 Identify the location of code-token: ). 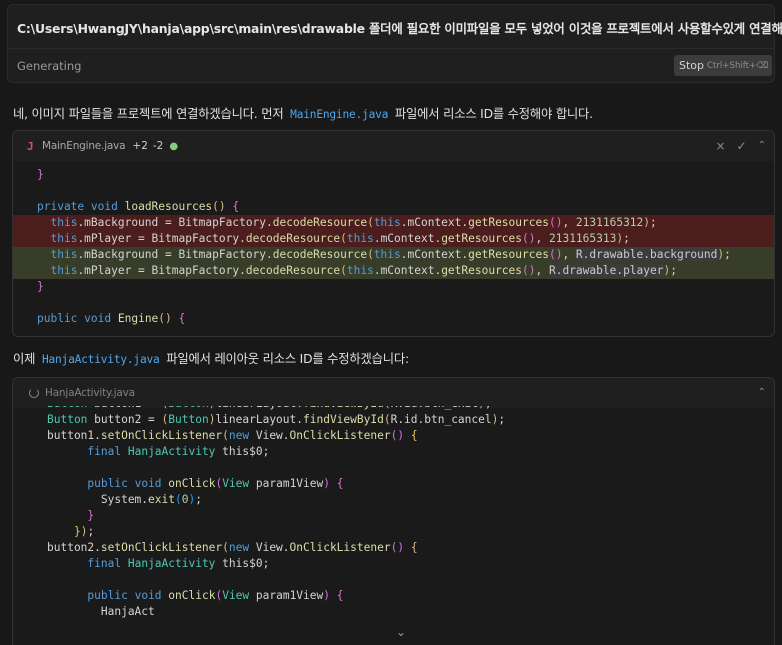
(326, 595).